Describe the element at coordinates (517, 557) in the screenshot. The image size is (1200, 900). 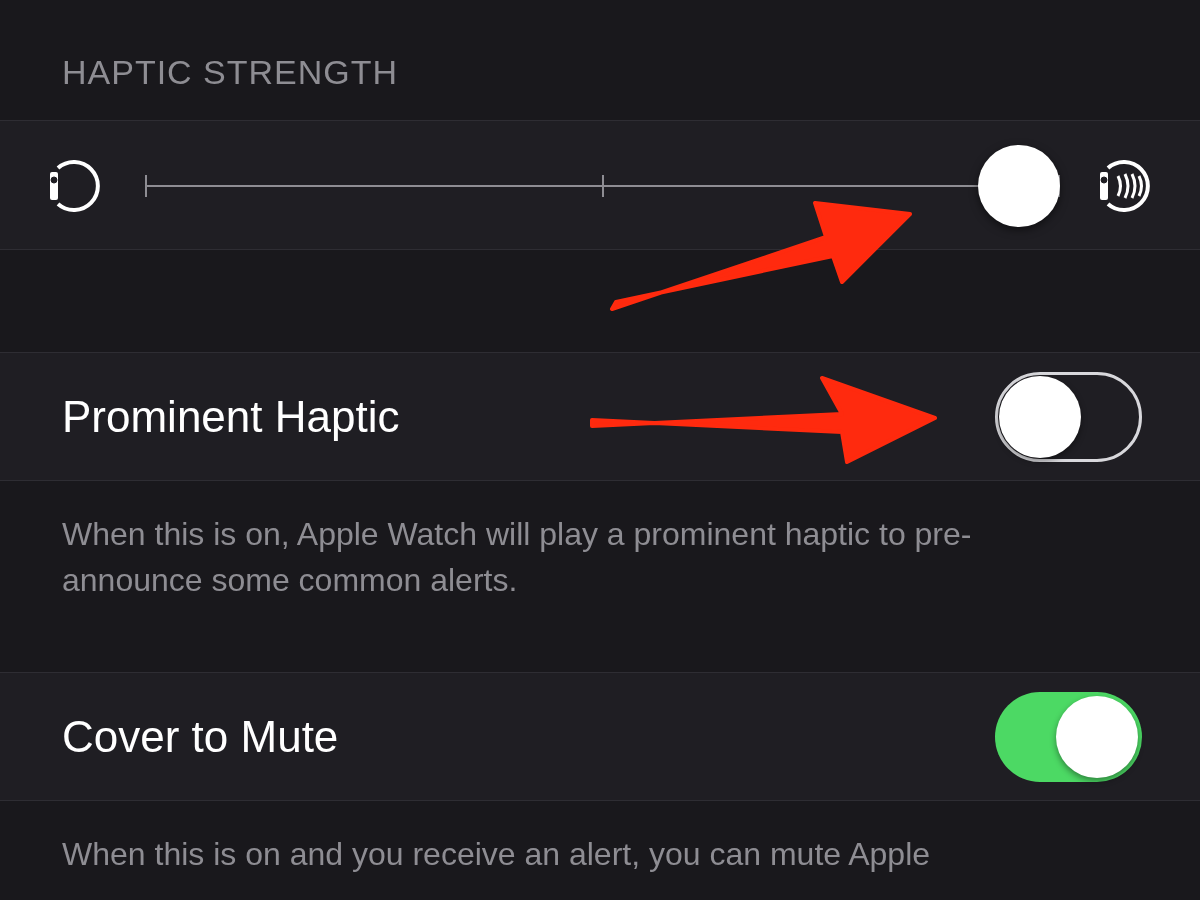
I see `footer-text: When this is on, Apple Watch will play a prominent haptic to pre-announce some common alerts.` at that location.